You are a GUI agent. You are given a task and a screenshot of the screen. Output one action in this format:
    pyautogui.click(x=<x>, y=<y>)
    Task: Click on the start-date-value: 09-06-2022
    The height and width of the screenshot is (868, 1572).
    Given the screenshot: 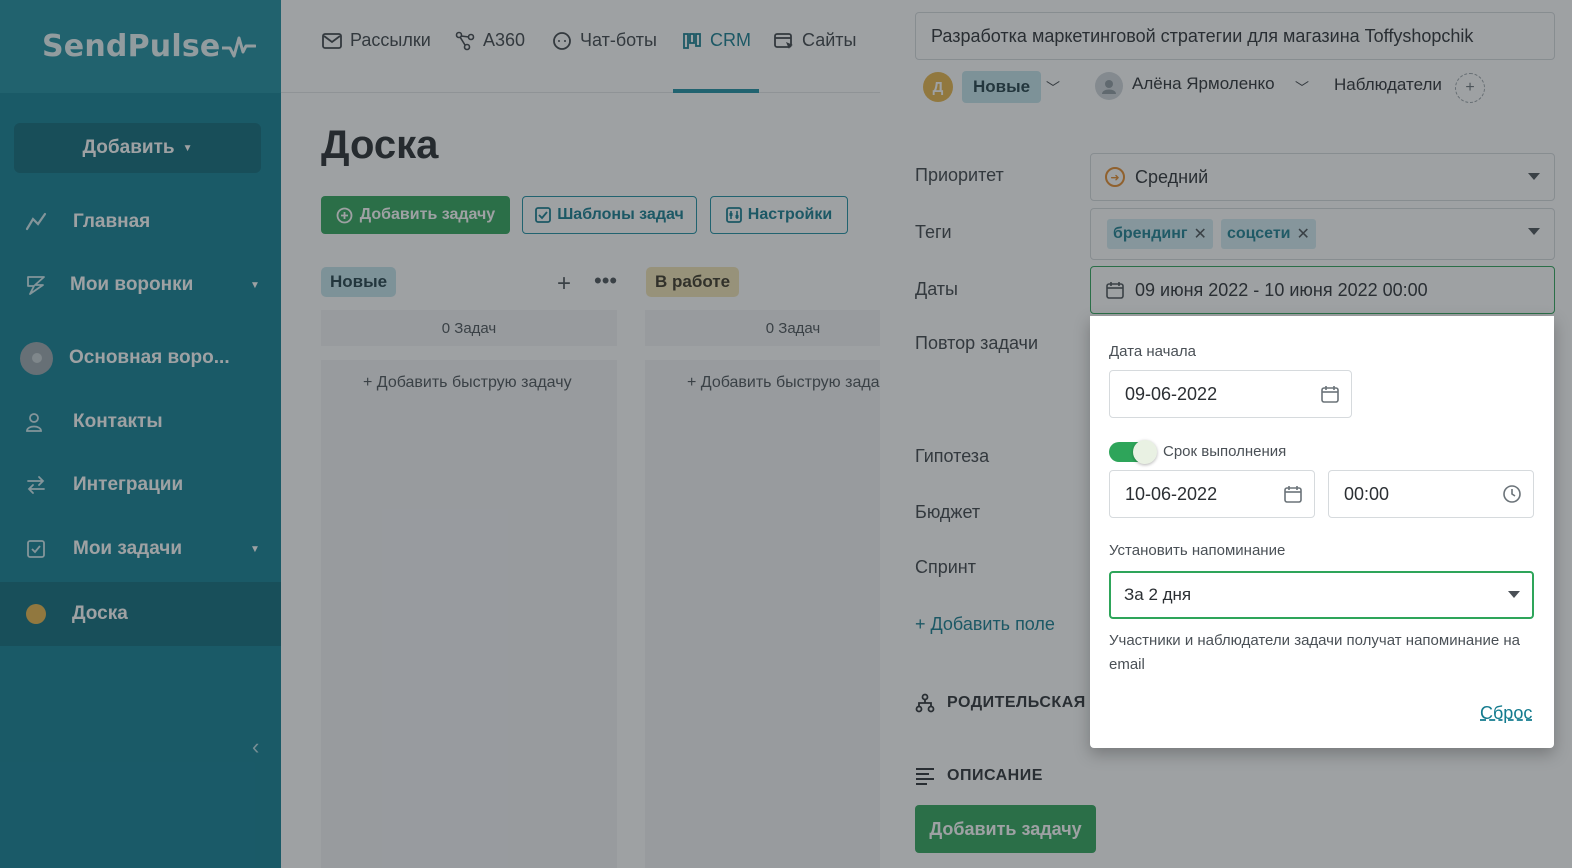 What is the action you would take?
    pyautogui.click(x=1171, y=393)
    